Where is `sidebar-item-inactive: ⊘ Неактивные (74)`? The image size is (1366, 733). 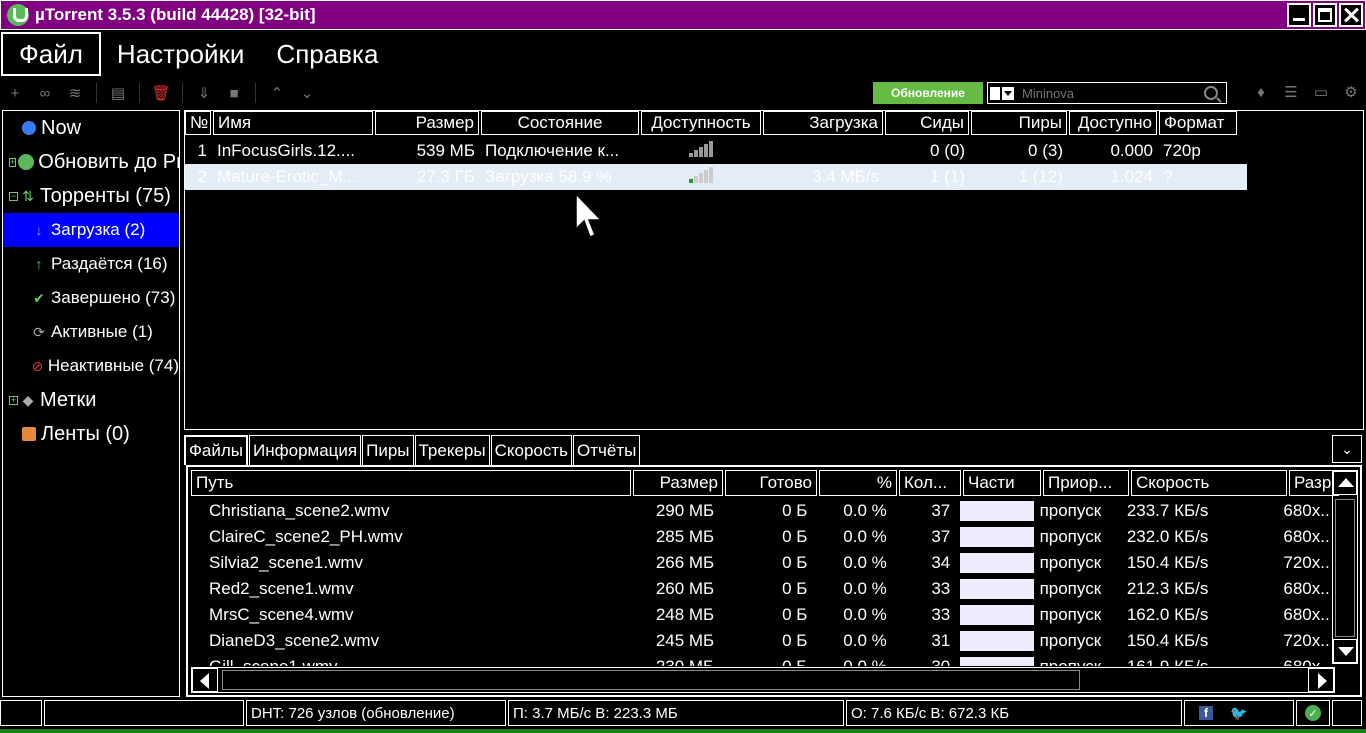 sidebar-item-inactive: ⊘ Неактивные (74) is located at coordinates (91, 366).